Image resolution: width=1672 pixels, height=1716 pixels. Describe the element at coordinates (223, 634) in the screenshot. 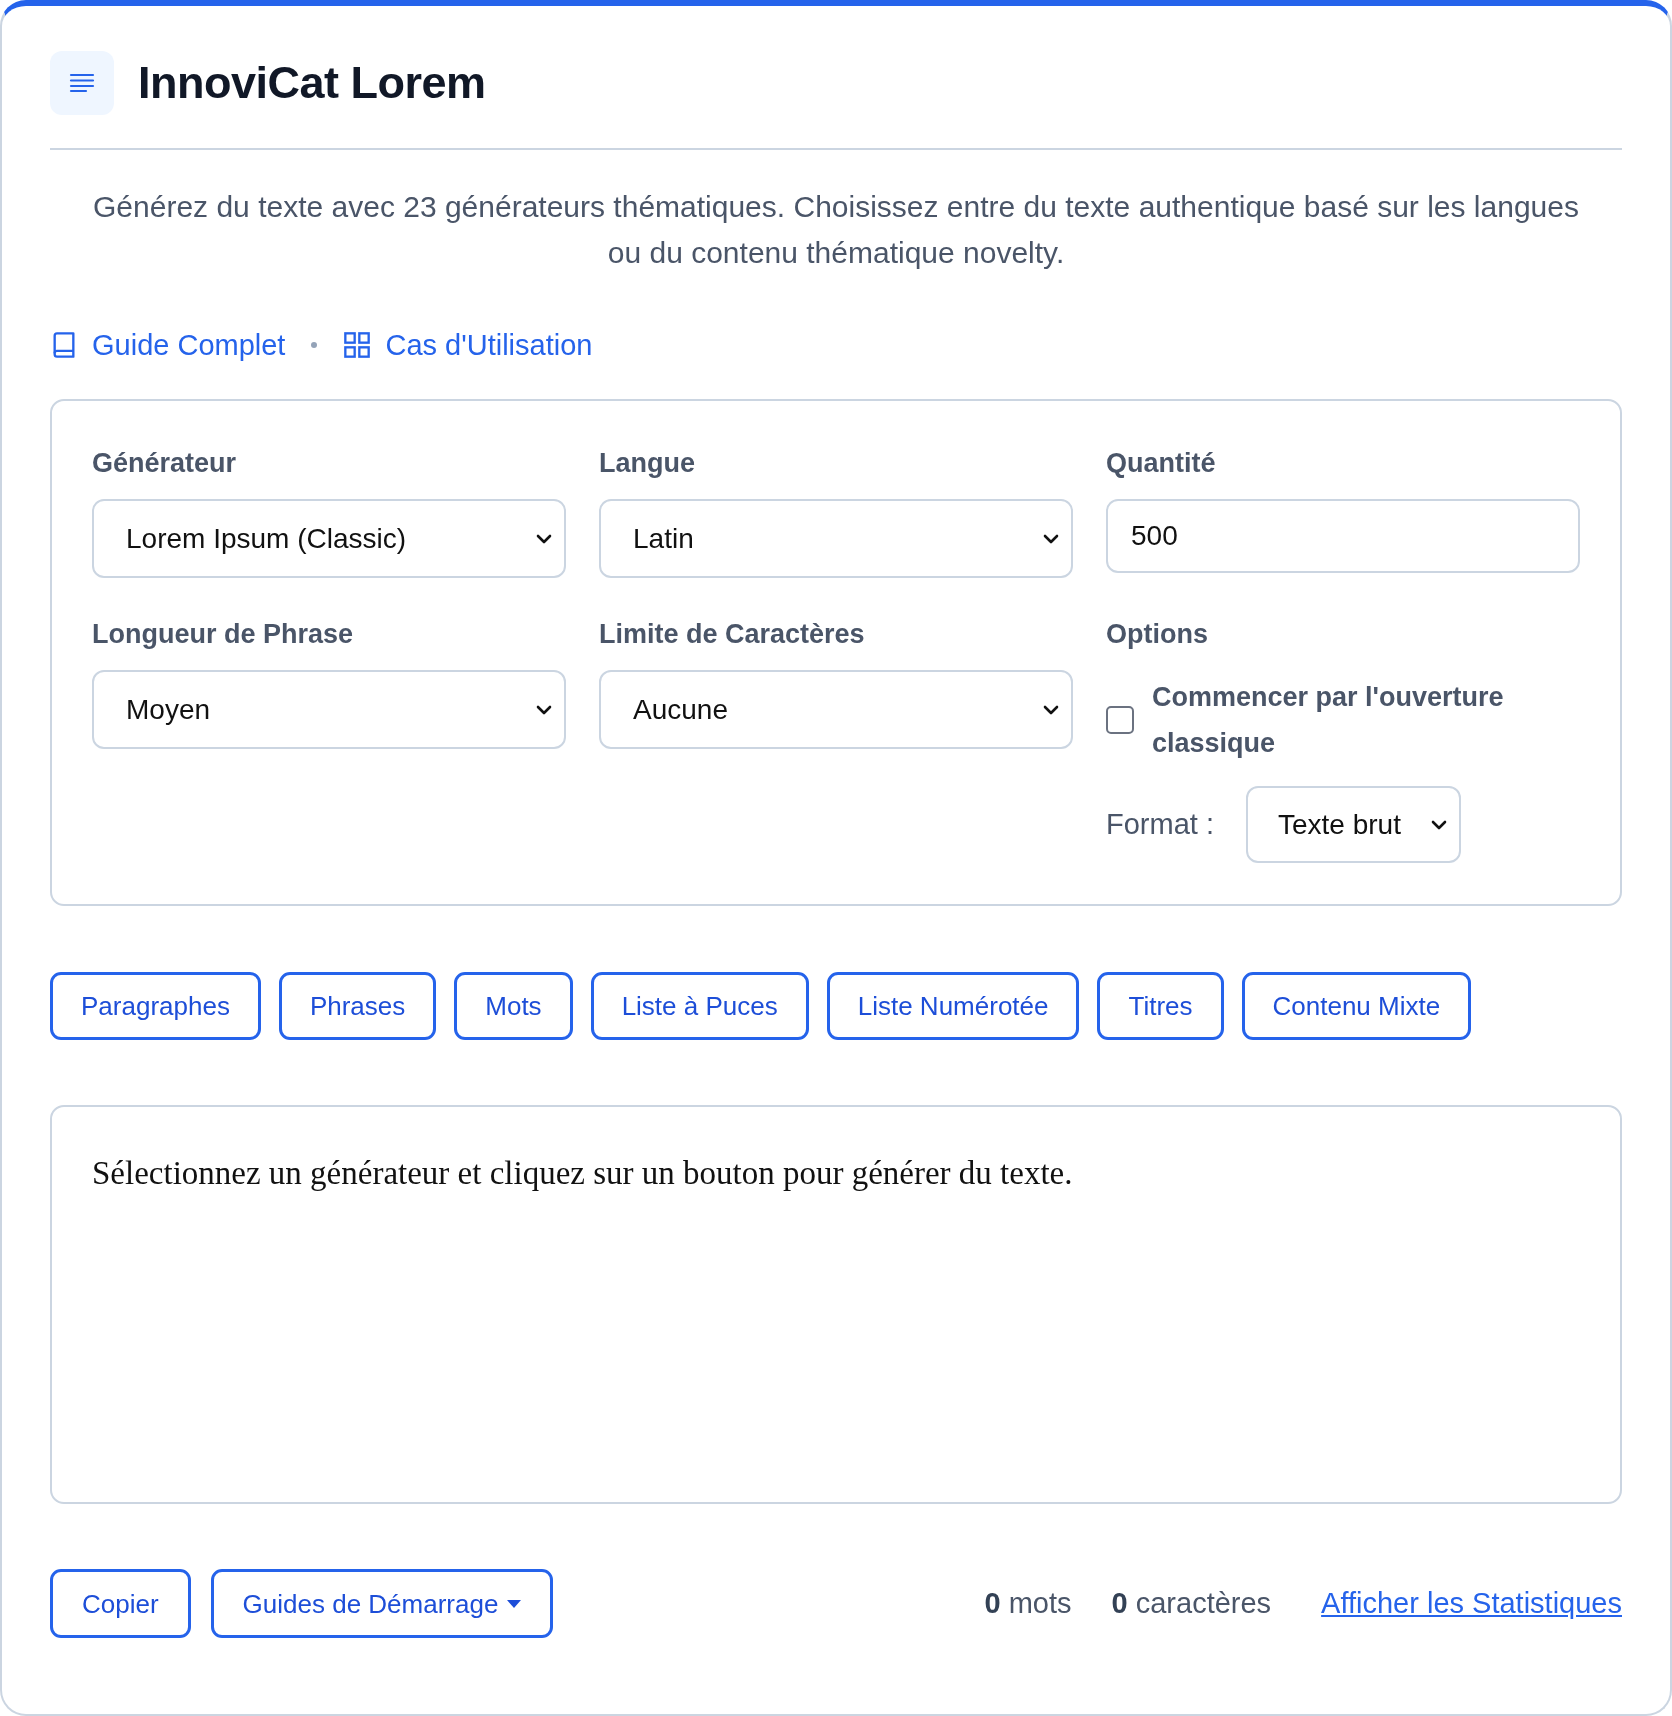

I see `field-label: Longueur de Phrase` at that location.